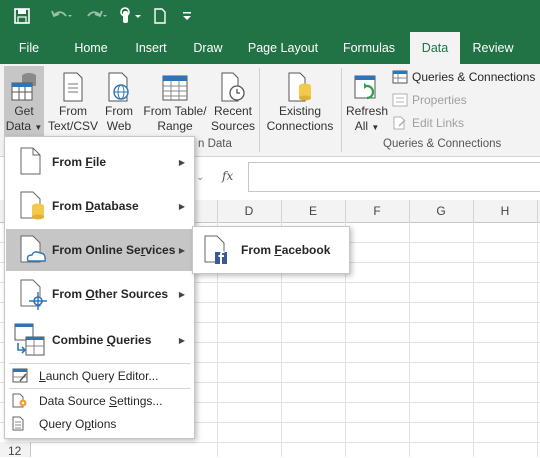  Describe the element at coordinates (313, 211) in the screenshot. I see `column-header-e: E` at that location.